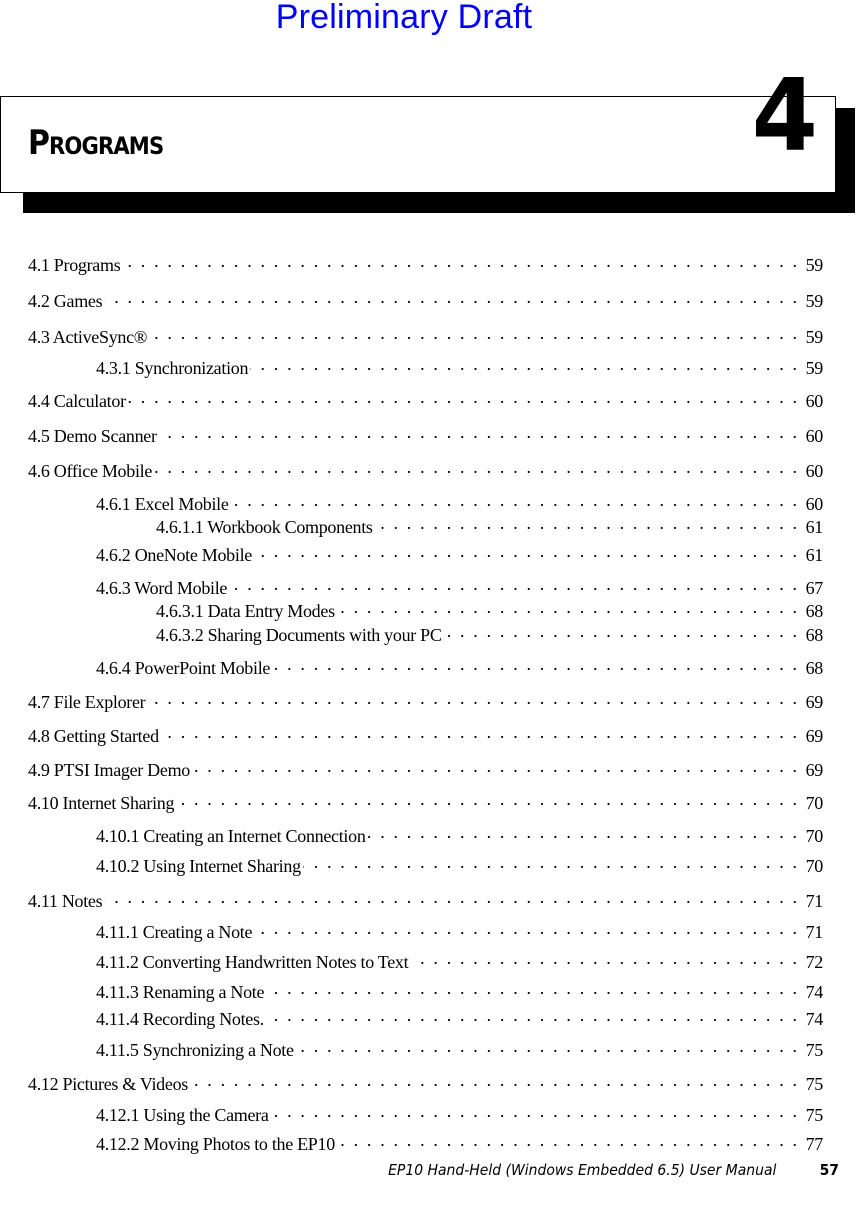 The height and width of the screenshot is (1209, 865). What do you see at coordinates (110, 770) in the screenshot?
I see `toc-entry-label: 4.9 PTSI Imager Demo` at bounding box center [110, 770].